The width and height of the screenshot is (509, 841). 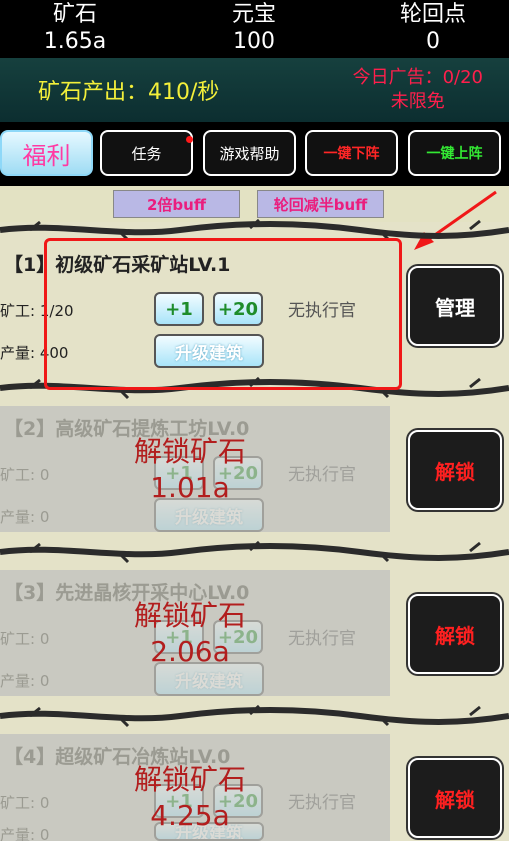 I want to click on rebirth-half-buff-button: 轮回减半buff, so click(x=320, y=204).